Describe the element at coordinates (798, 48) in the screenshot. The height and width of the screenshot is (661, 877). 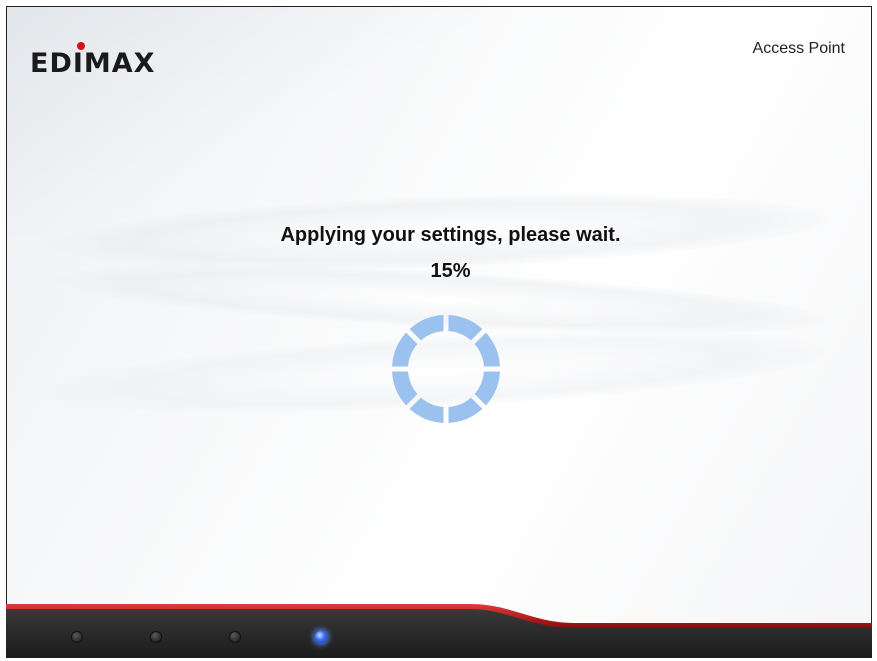
I see `device-mode-label: Access Point` at that location.